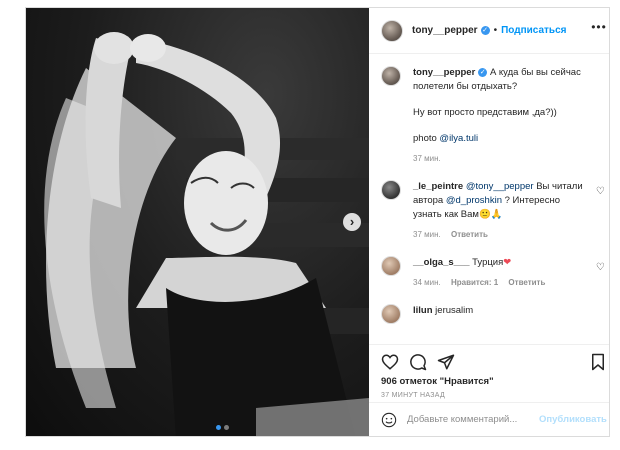 This screenshot has width=620, height=450. What do you see at coordinates (533, 30) in the screenshot?
I see `follow-button: Подписаться` at bounding box center [533, 30].